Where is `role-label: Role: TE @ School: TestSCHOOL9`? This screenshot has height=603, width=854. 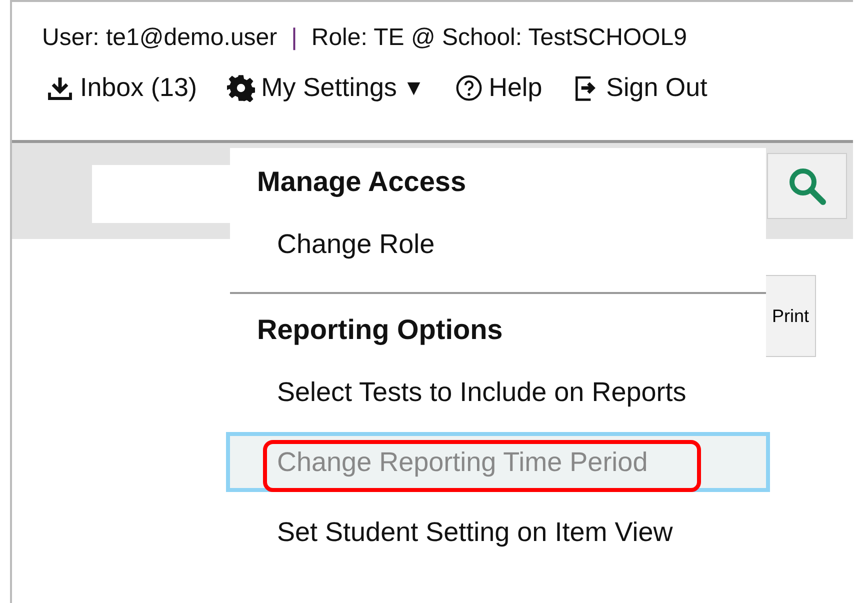
role-label: Role: TE @ School: TestSCHOOL9 is located at coordinates (499, 38).